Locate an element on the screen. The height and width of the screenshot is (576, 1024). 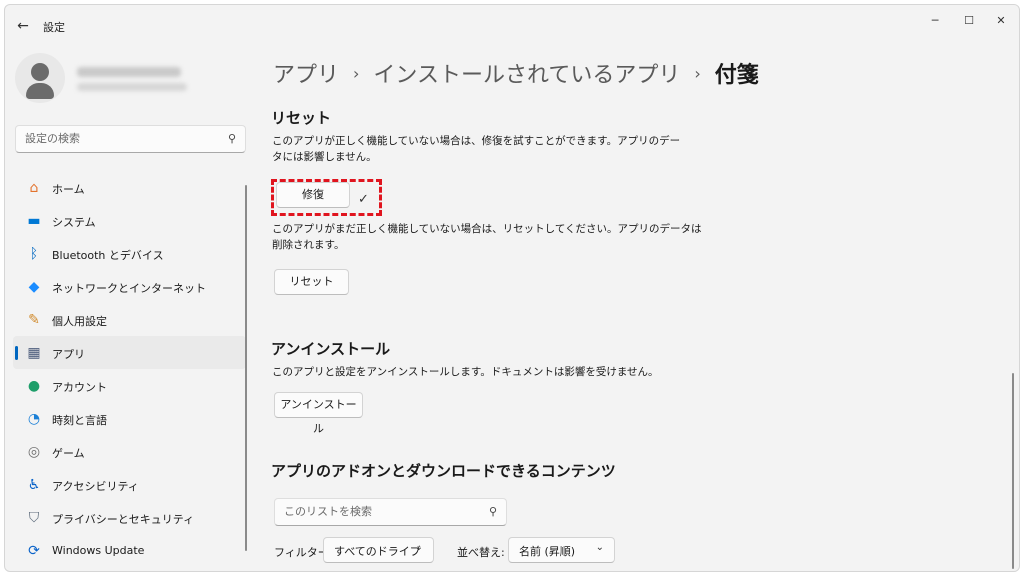
sidebar-item: ♿ アクセシビリティ is located at coordinates (129, 484).